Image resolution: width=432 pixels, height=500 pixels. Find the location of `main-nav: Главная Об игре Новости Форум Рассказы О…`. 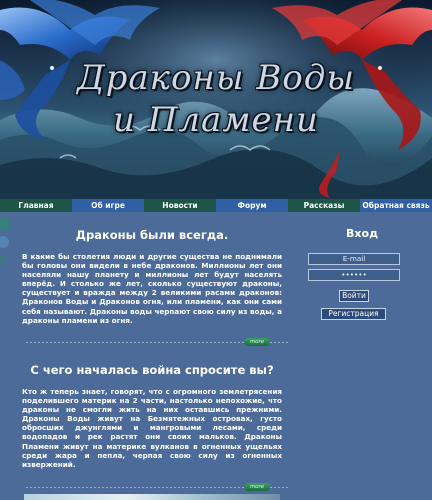

main-nav: Главная Об игре Новости Форум Рассказы О… is located at coordinates (216, 205).